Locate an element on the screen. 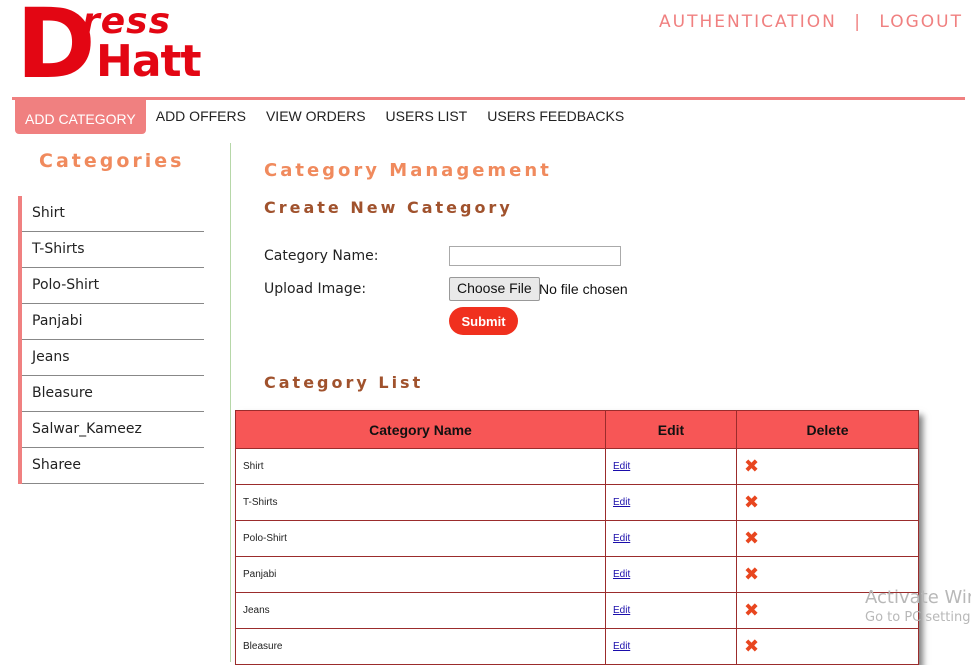 The width and height of the screenshot is (971, 665). table-row: Polo-Shirt Edit ✖ is located at coordinates (577, 538).